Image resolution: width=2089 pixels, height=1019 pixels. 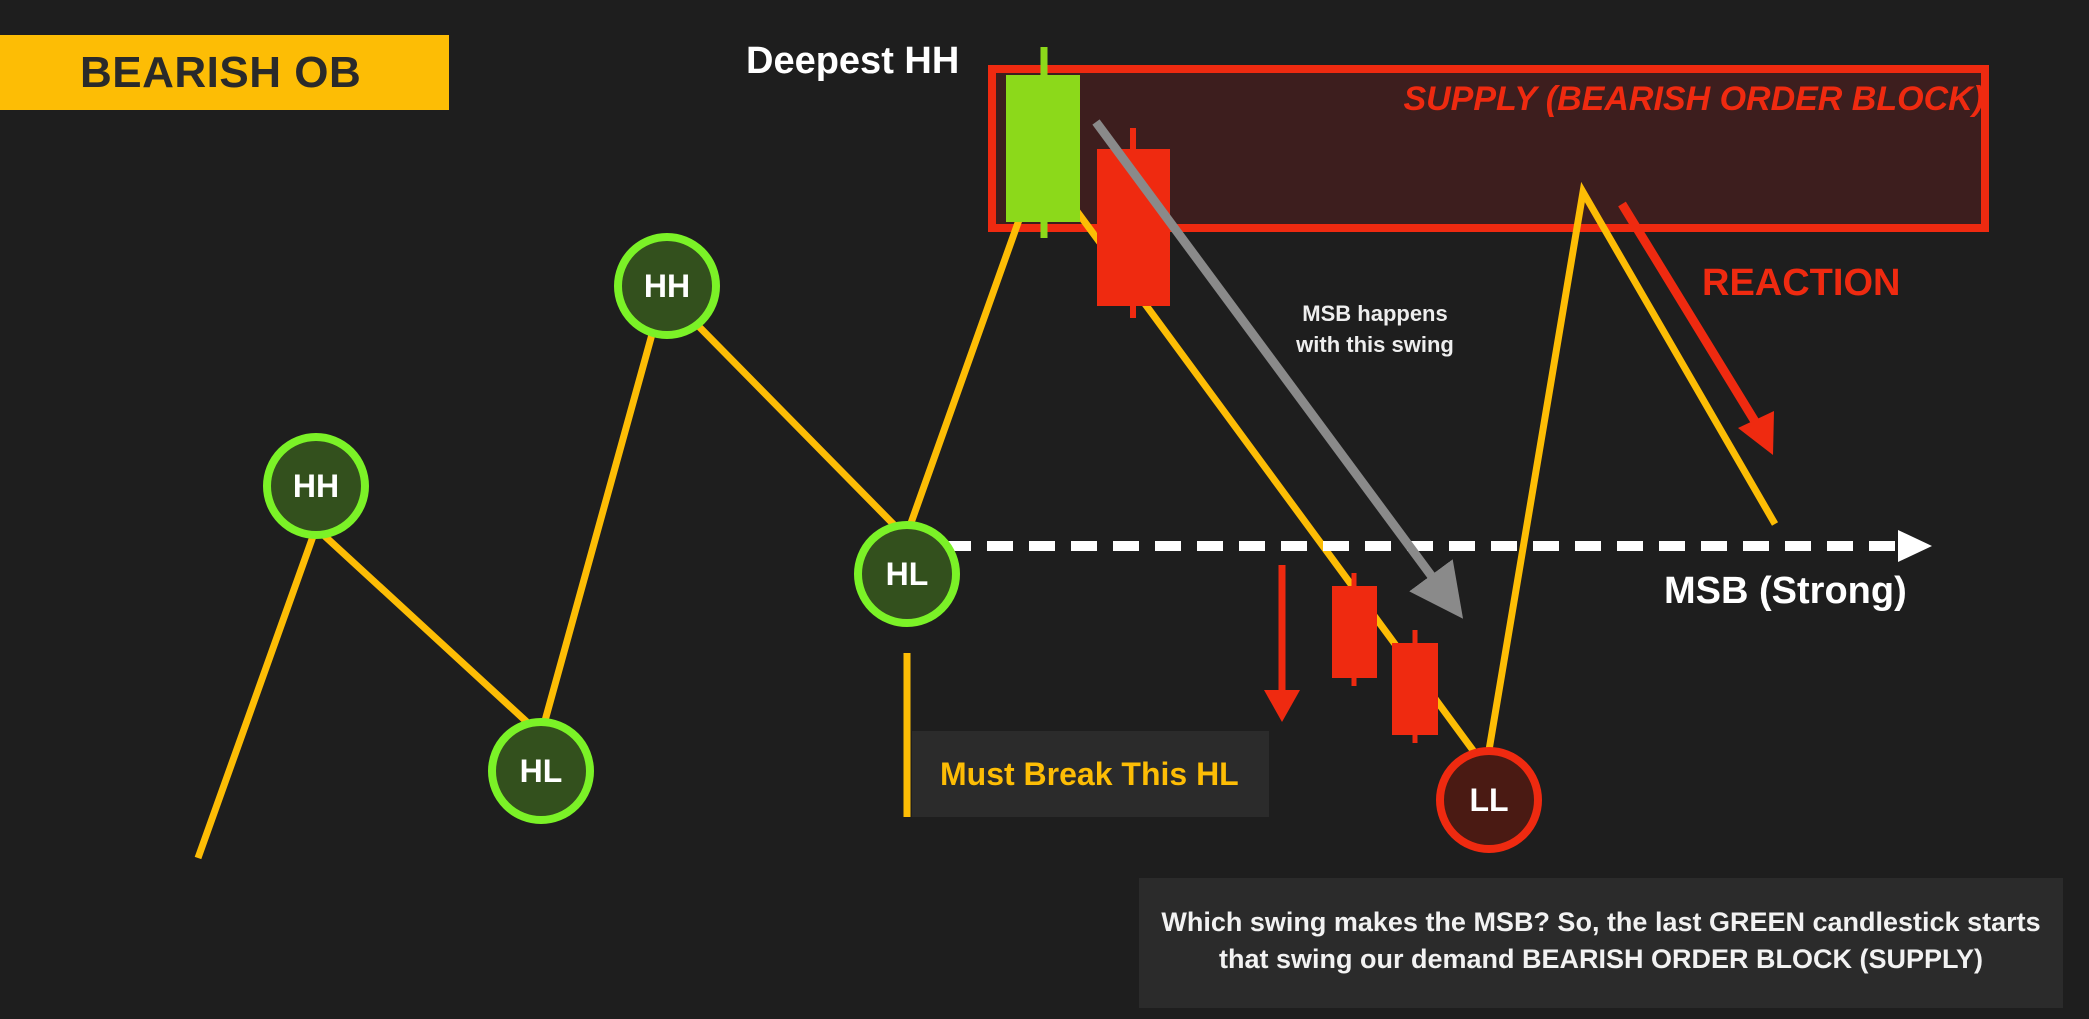 What do you see at coordinates (1043, 148) in the screenshot?
I see `green-candle-body` at bounding box center [1043, 148].